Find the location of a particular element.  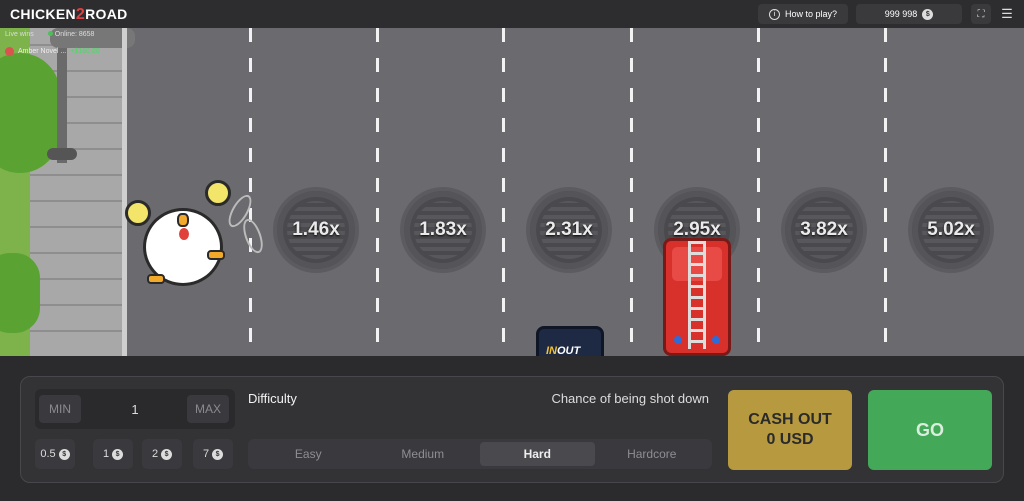

difficulty-hard: Hard is located at coordinates (537, 454).